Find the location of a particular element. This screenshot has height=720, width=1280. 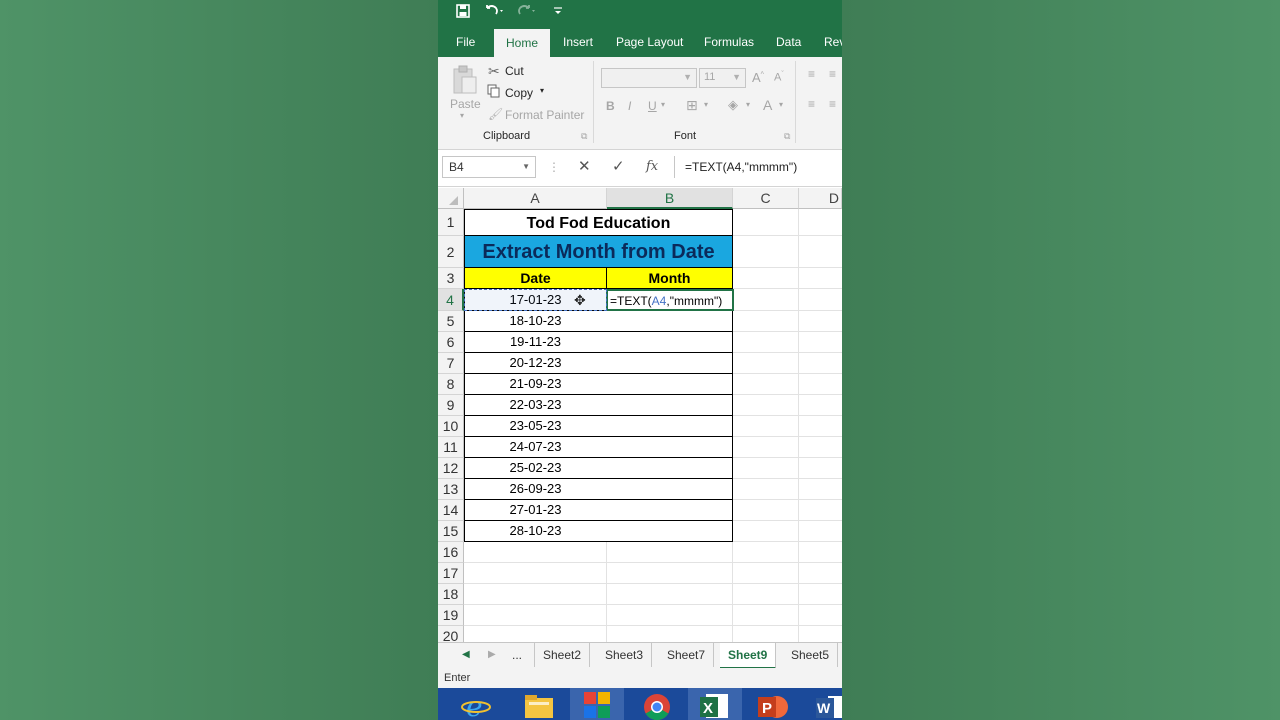

name-box: B4 ▼ is located at coordinates (489, 167).